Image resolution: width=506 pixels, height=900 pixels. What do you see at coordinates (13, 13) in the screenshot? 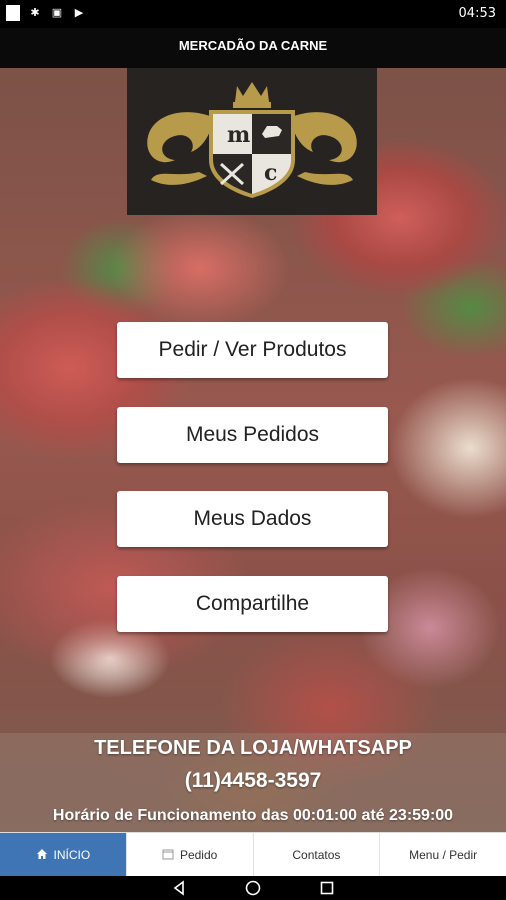
I see `notification-box-icon` at bounding box center [13, 13].